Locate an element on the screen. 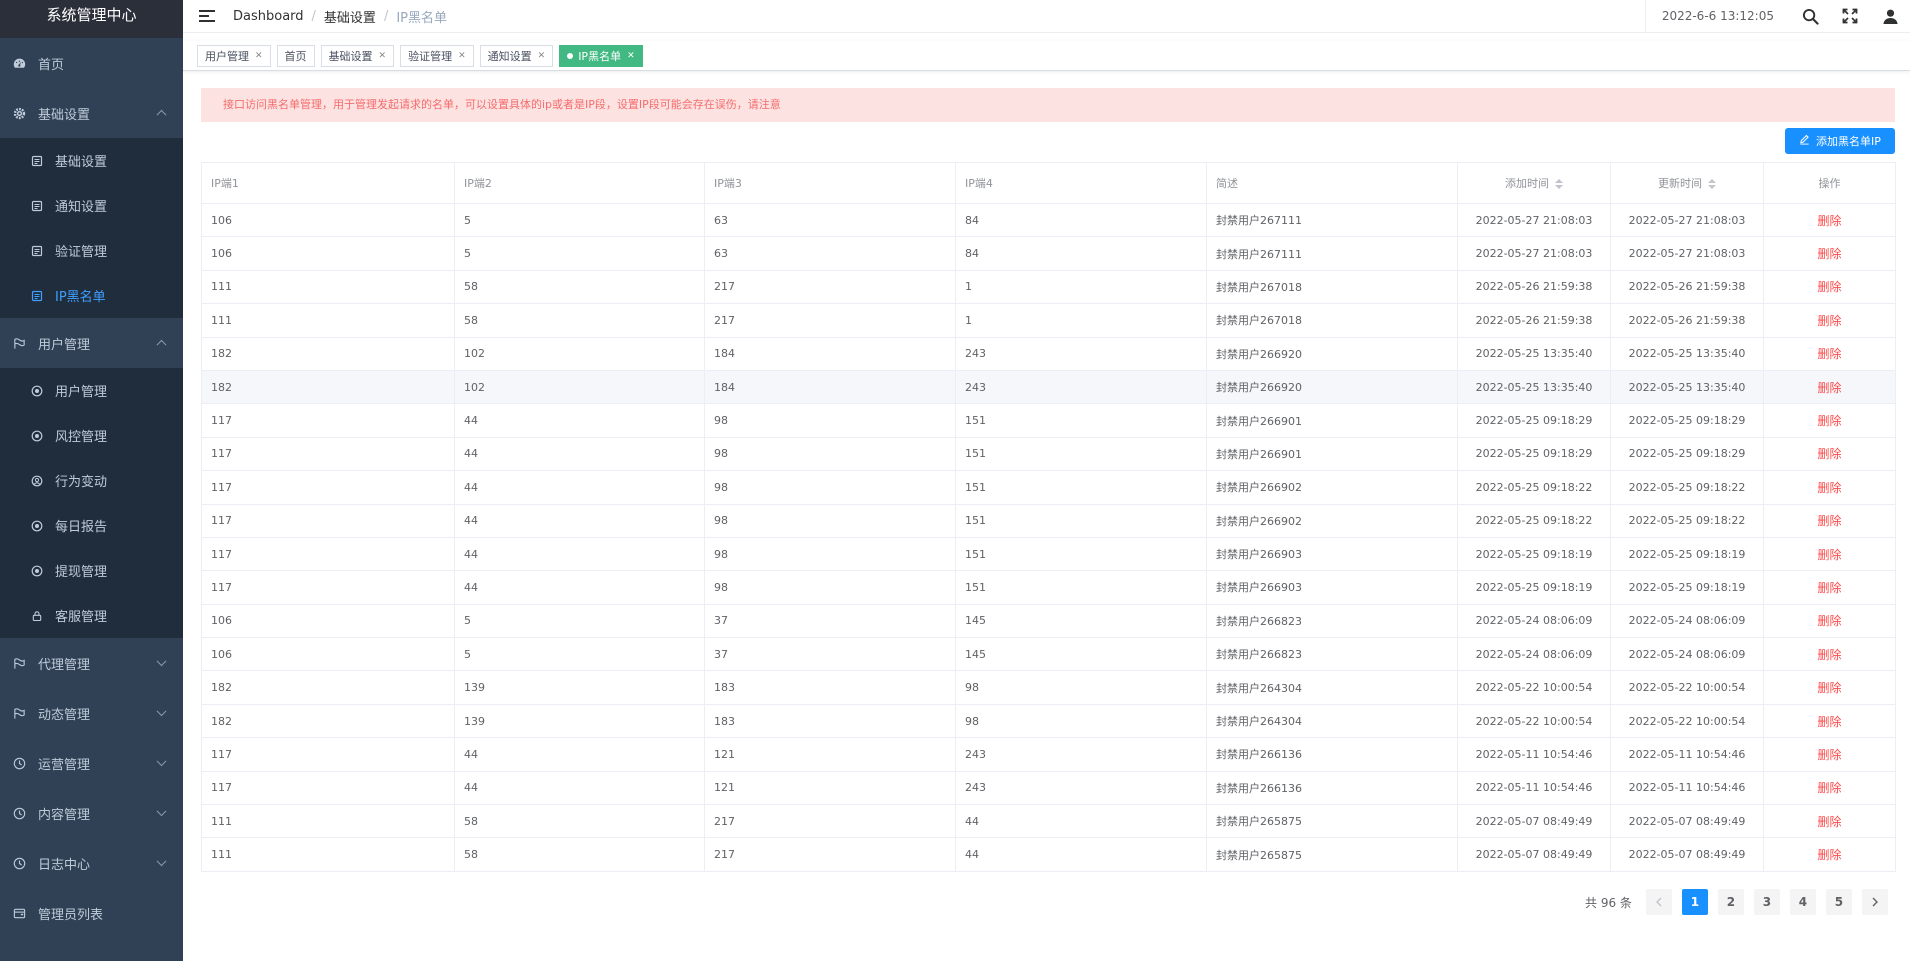  table-cell: 117 is located at coordinates (328, 754).